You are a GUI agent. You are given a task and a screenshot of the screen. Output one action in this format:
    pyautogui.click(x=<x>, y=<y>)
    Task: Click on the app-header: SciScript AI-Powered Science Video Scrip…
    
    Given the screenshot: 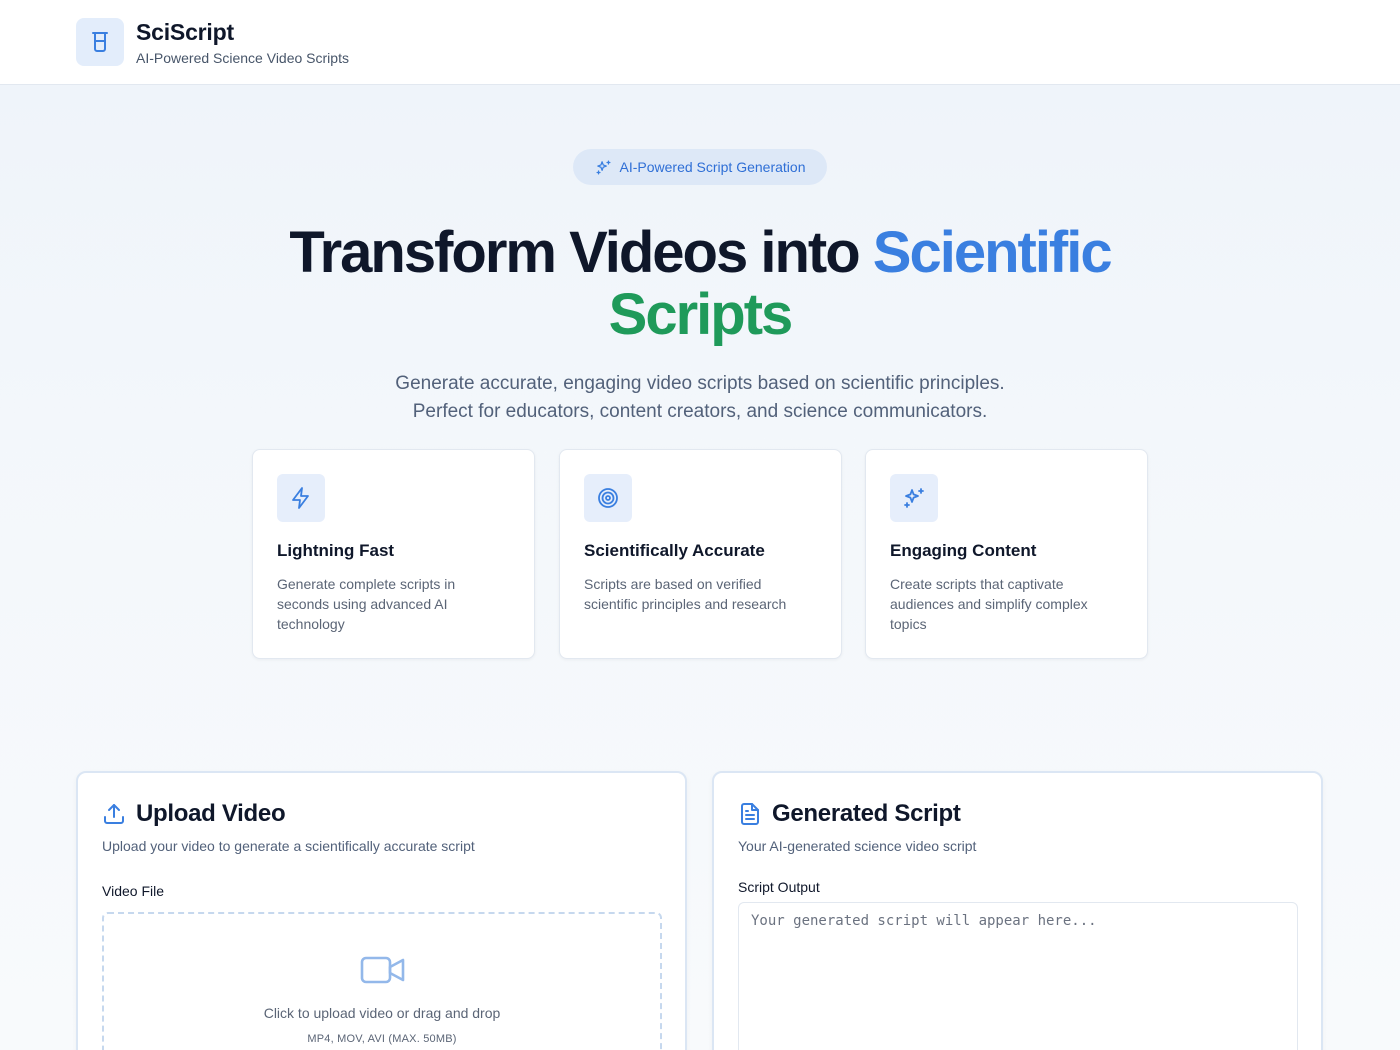 What is the action you would take?
    pyautogui.click(x=700, y=42)
    